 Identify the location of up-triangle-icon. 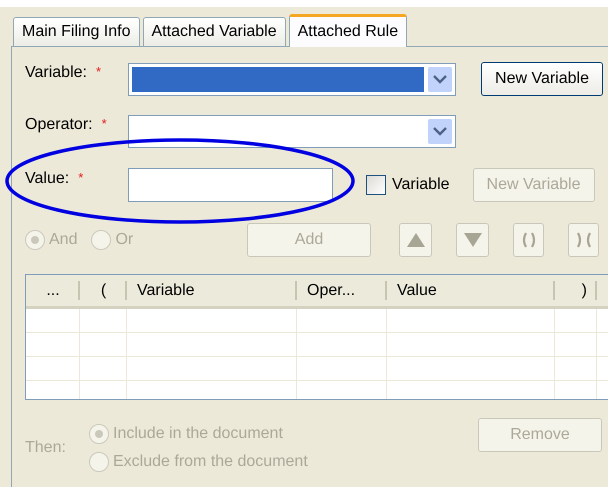
(415, 240).